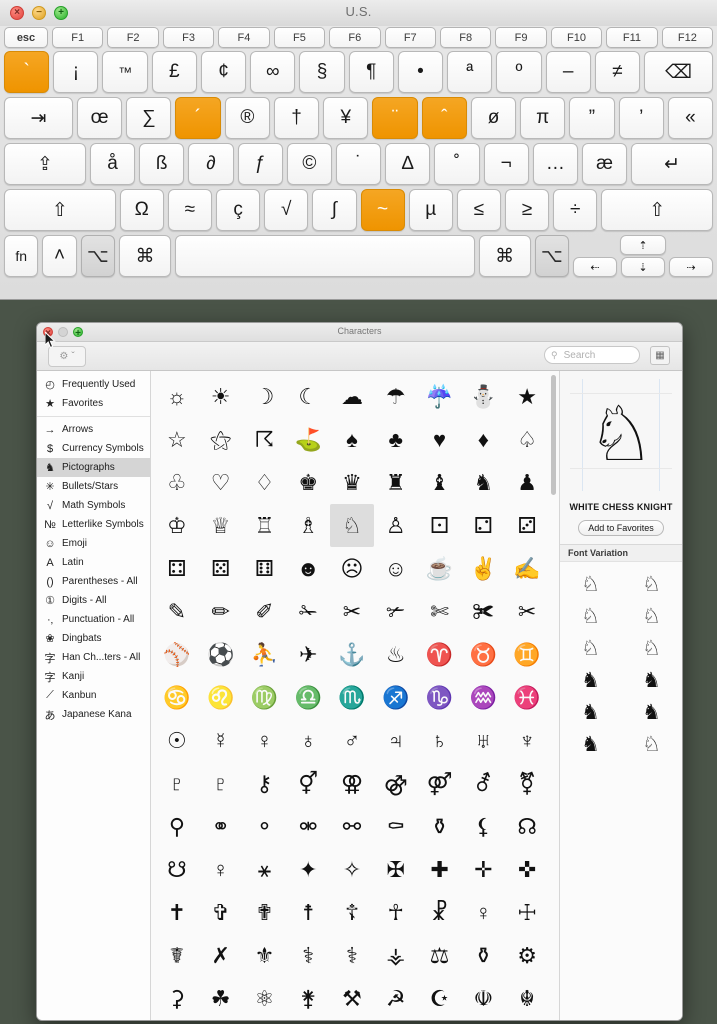 Image resolution: width=717 pixels, height=1024 pixels. I want to click on search-input, so click(597, 355).